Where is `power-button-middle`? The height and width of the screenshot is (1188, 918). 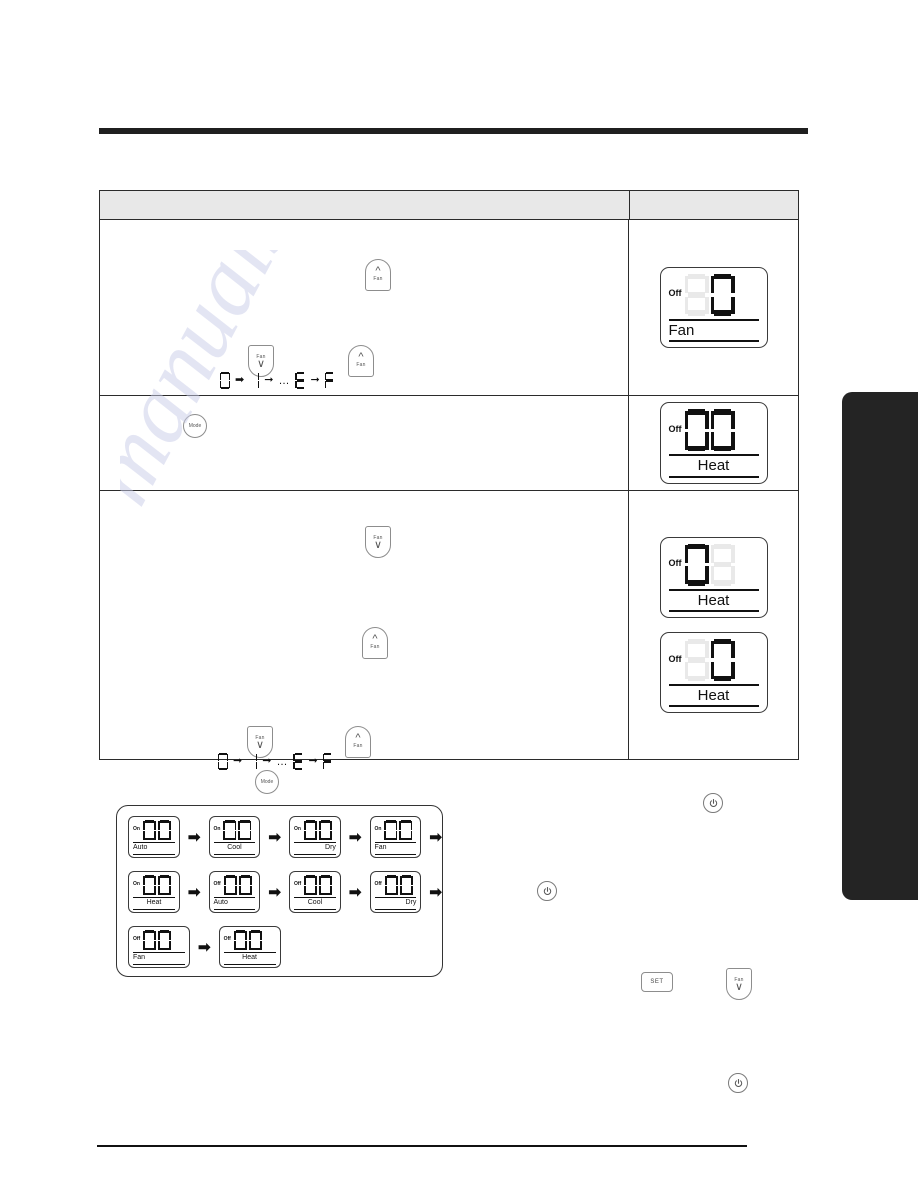 power-button-middle is located at coordinates (547, 891).